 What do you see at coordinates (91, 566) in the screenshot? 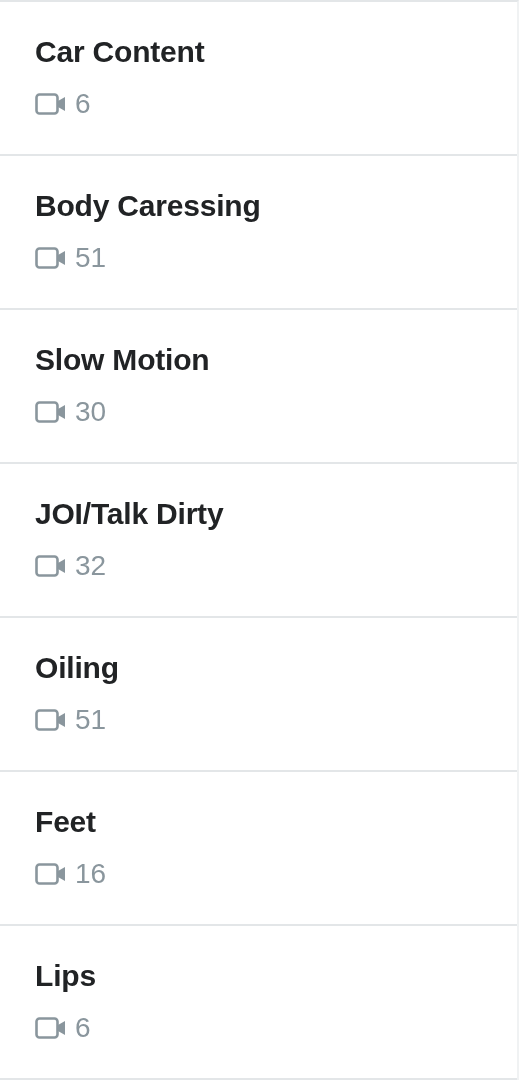
I see `video-count: 32` at bounding box center [91, 566].